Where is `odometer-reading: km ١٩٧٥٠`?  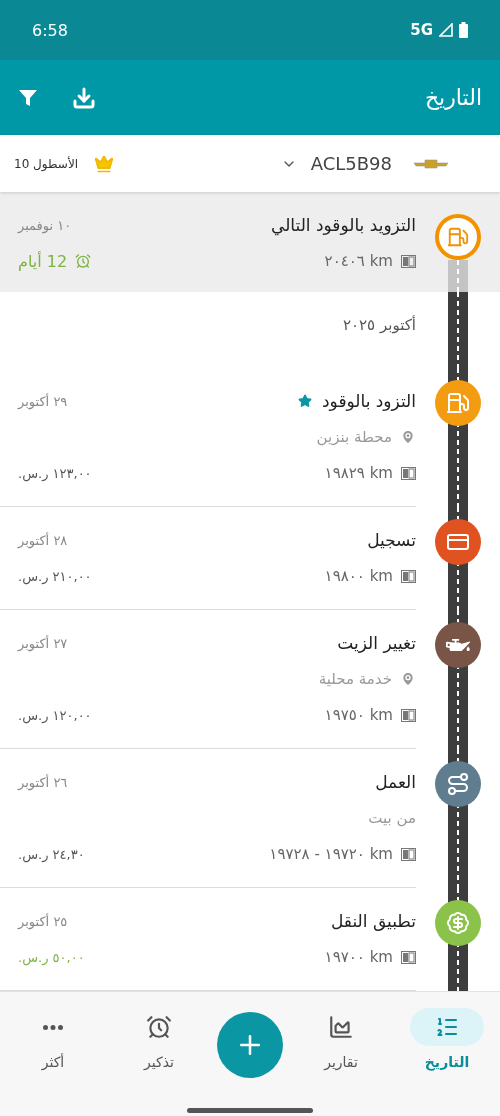 odometer-reading: km ١٩٧٥٠ is located at coordinates (358, 715).